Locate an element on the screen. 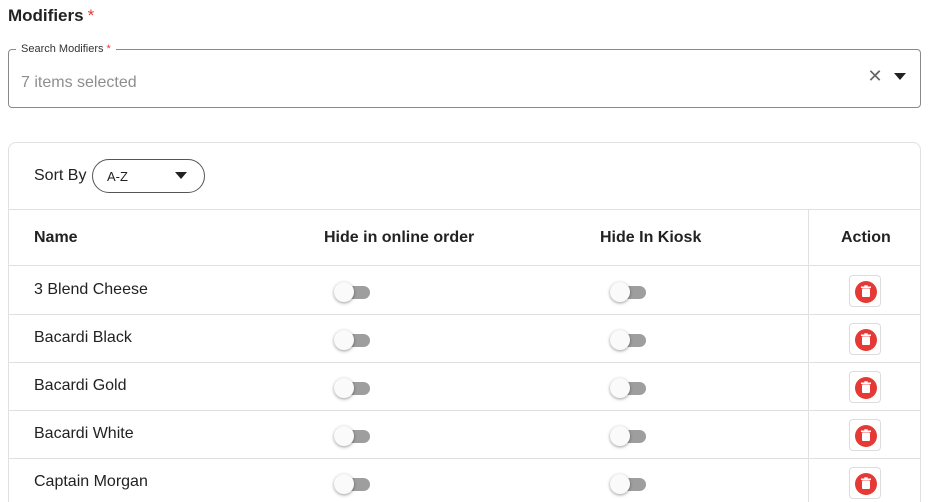 Image resolution: width=928 pixels, height=502 pixels. required-marker: * is located at coordinates (91, 15).